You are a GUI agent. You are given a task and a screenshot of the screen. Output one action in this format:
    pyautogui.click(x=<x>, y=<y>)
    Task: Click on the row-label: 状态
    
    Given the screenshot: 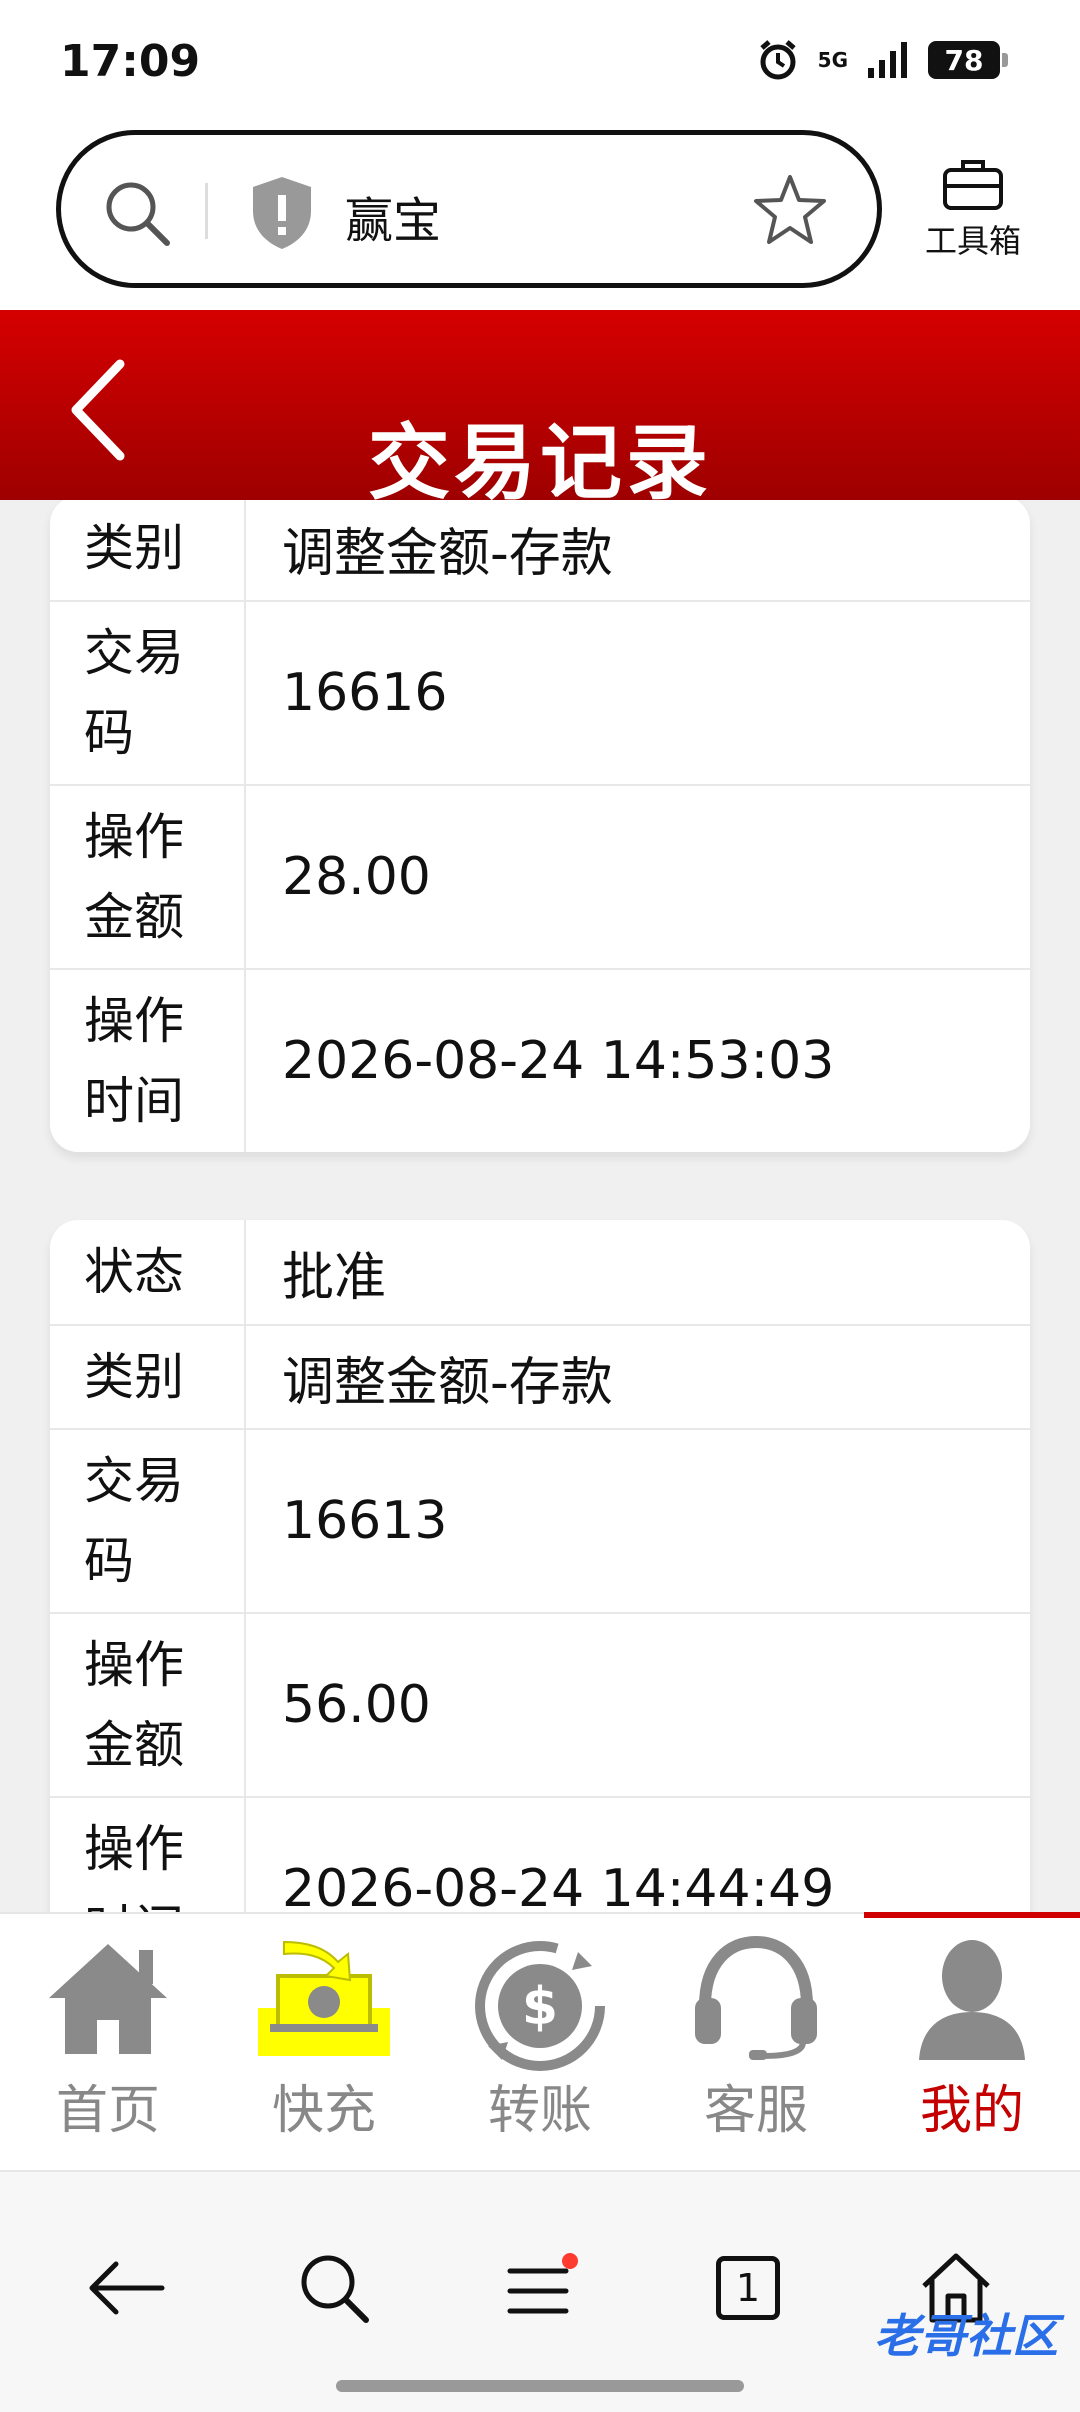 What is the action you would take?
    pyautogui.click(x=148, y=1272)
    